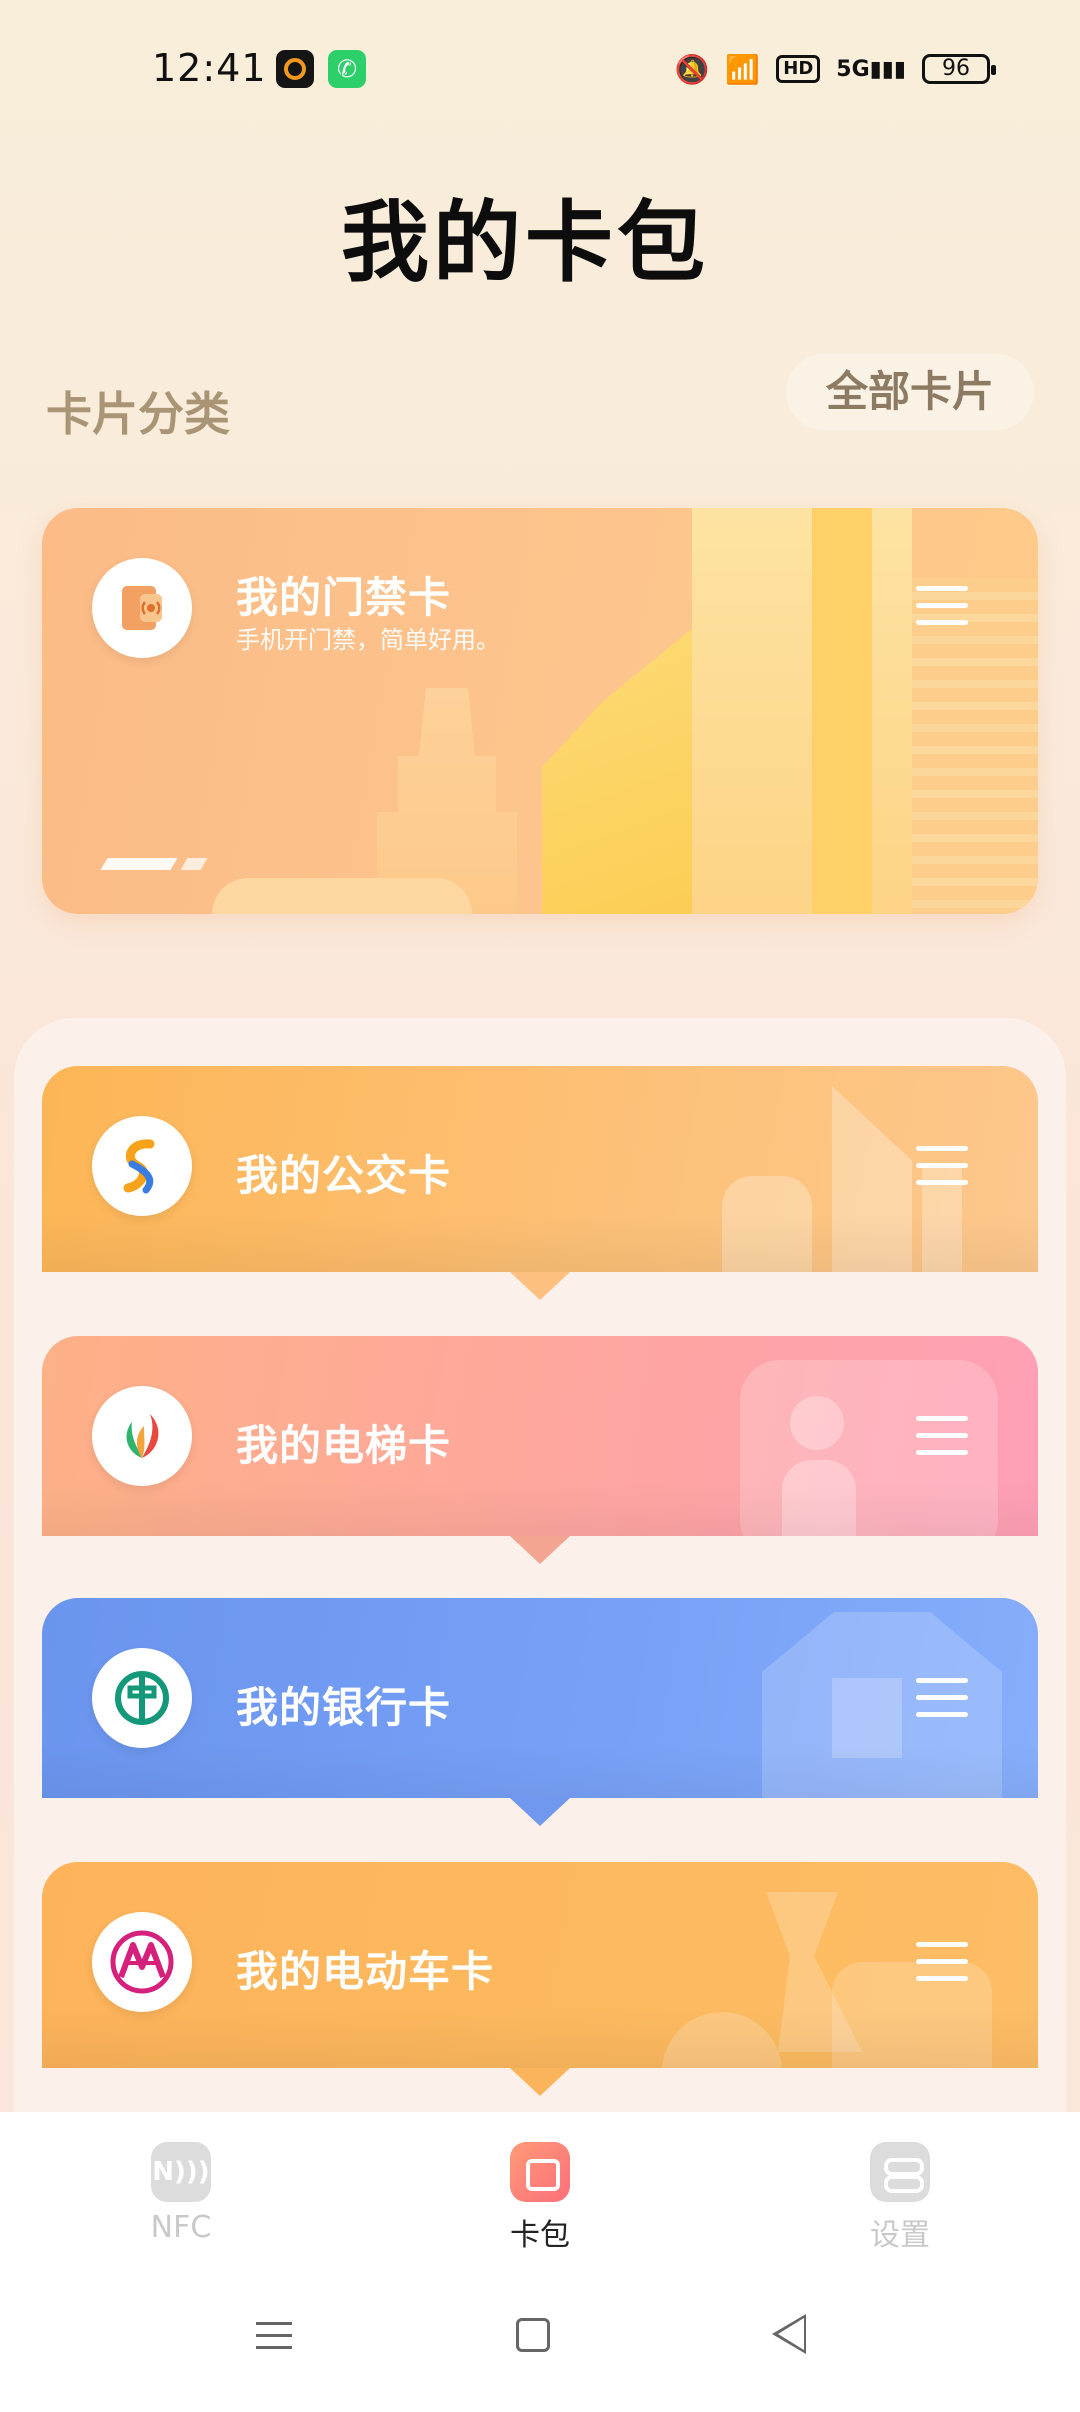  I want to click on bus-card-menu-icon, so click(942, 1166).